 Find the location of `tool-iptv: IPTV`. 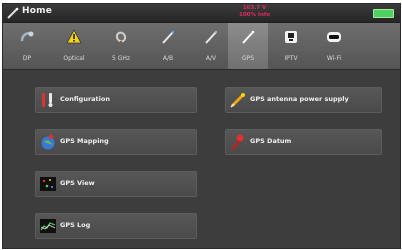

tool-iptv: IPTV is located at coordinates (291, 46).